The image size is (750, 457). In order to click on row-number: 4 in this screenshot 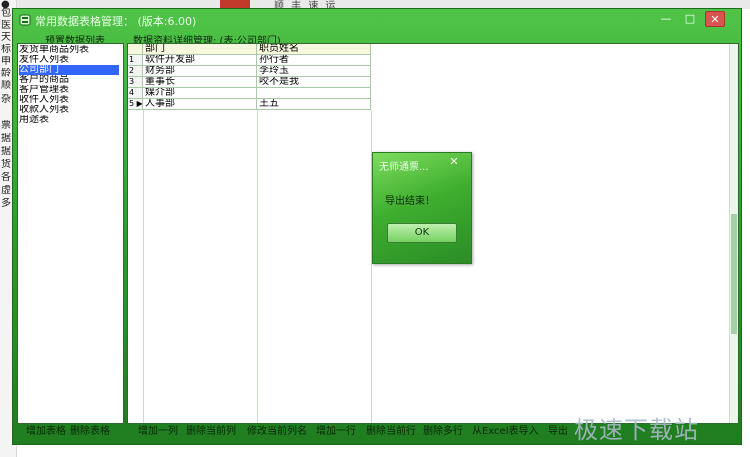, I will do `click(135, 93)`.